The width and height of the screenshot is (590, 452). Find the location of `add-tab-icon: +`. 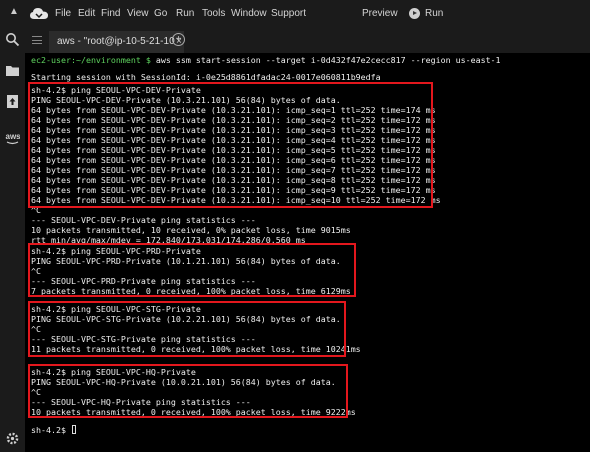

add-tab-icon: + is located at coordinates (178, 39).